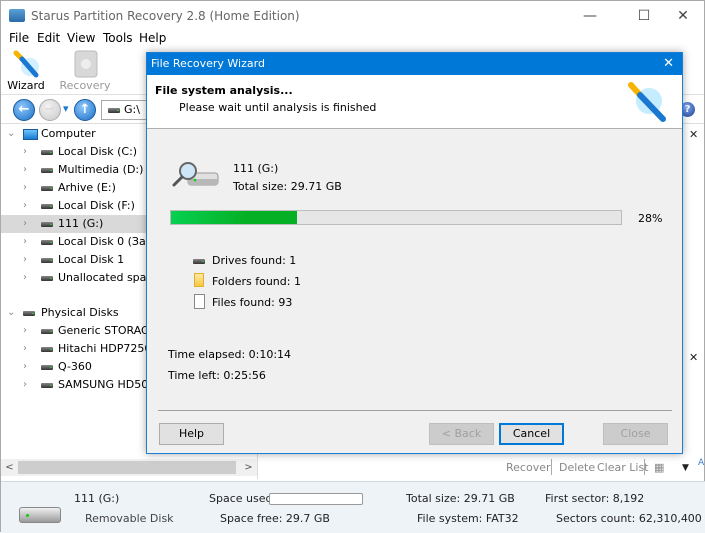 This screenshot has width=705, height=533. Describe the element at coordinates (461, 434) in the screenshot. I see `back-button: < Back` at that location.